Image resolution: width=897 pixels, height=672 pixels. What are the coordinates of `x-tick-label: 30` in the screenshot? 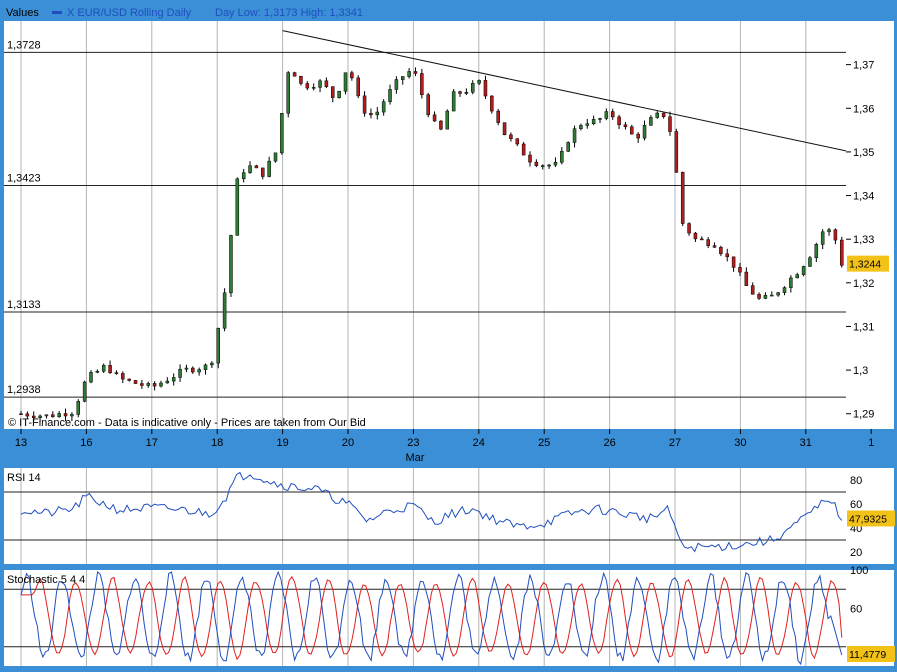 It's located at (740, 443).